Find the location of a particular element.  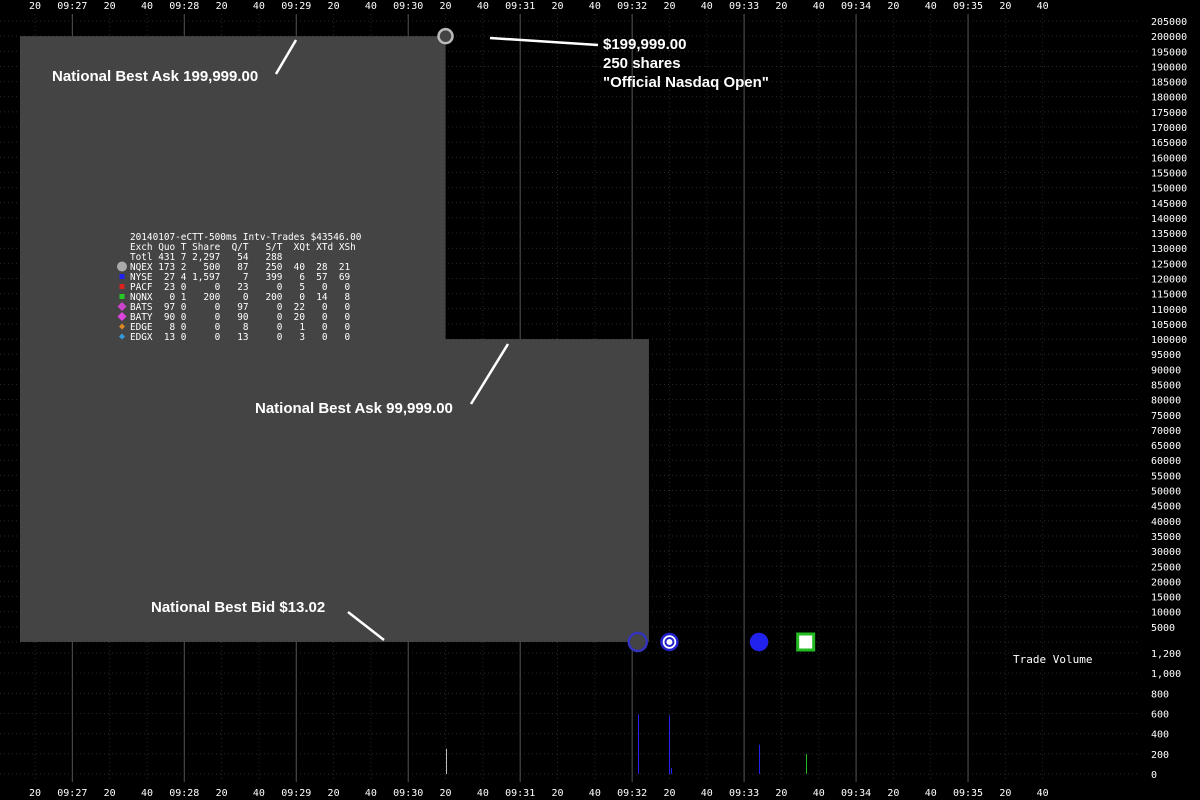

price-tick-label: 180000 is located at coordinates (1169, 98).